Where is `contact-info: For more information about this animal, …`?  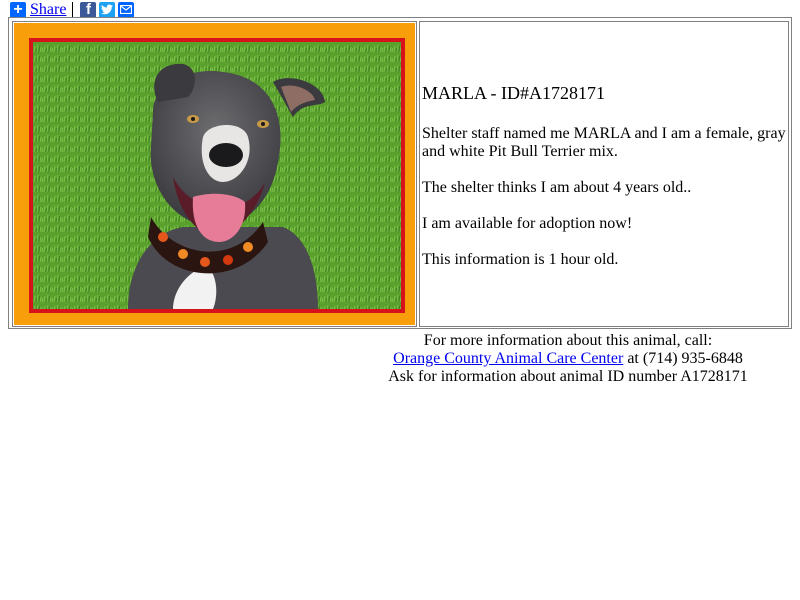
contact-info: For more information about this animal, … is located at coordinates (568, 359).